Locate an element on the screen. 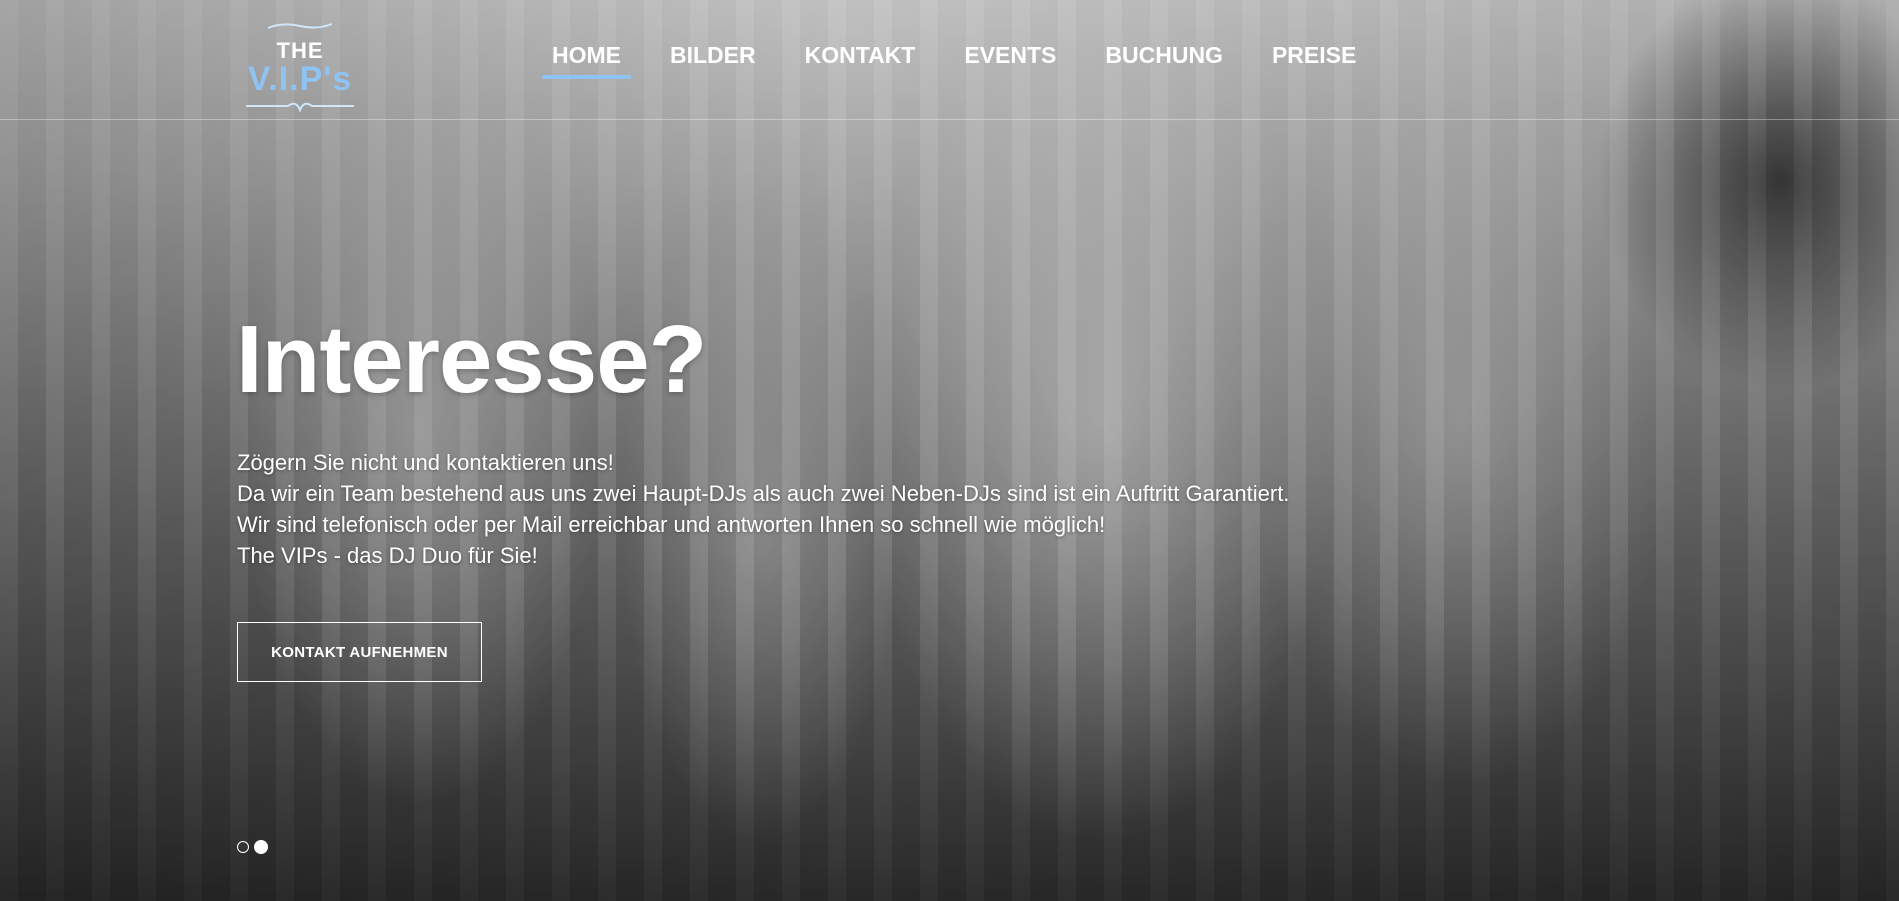 The height and width of the screenshot is (901, 1899). contact-cta-button: KONTAKT AUFNEHMEN is located at coordinates (359, 652).